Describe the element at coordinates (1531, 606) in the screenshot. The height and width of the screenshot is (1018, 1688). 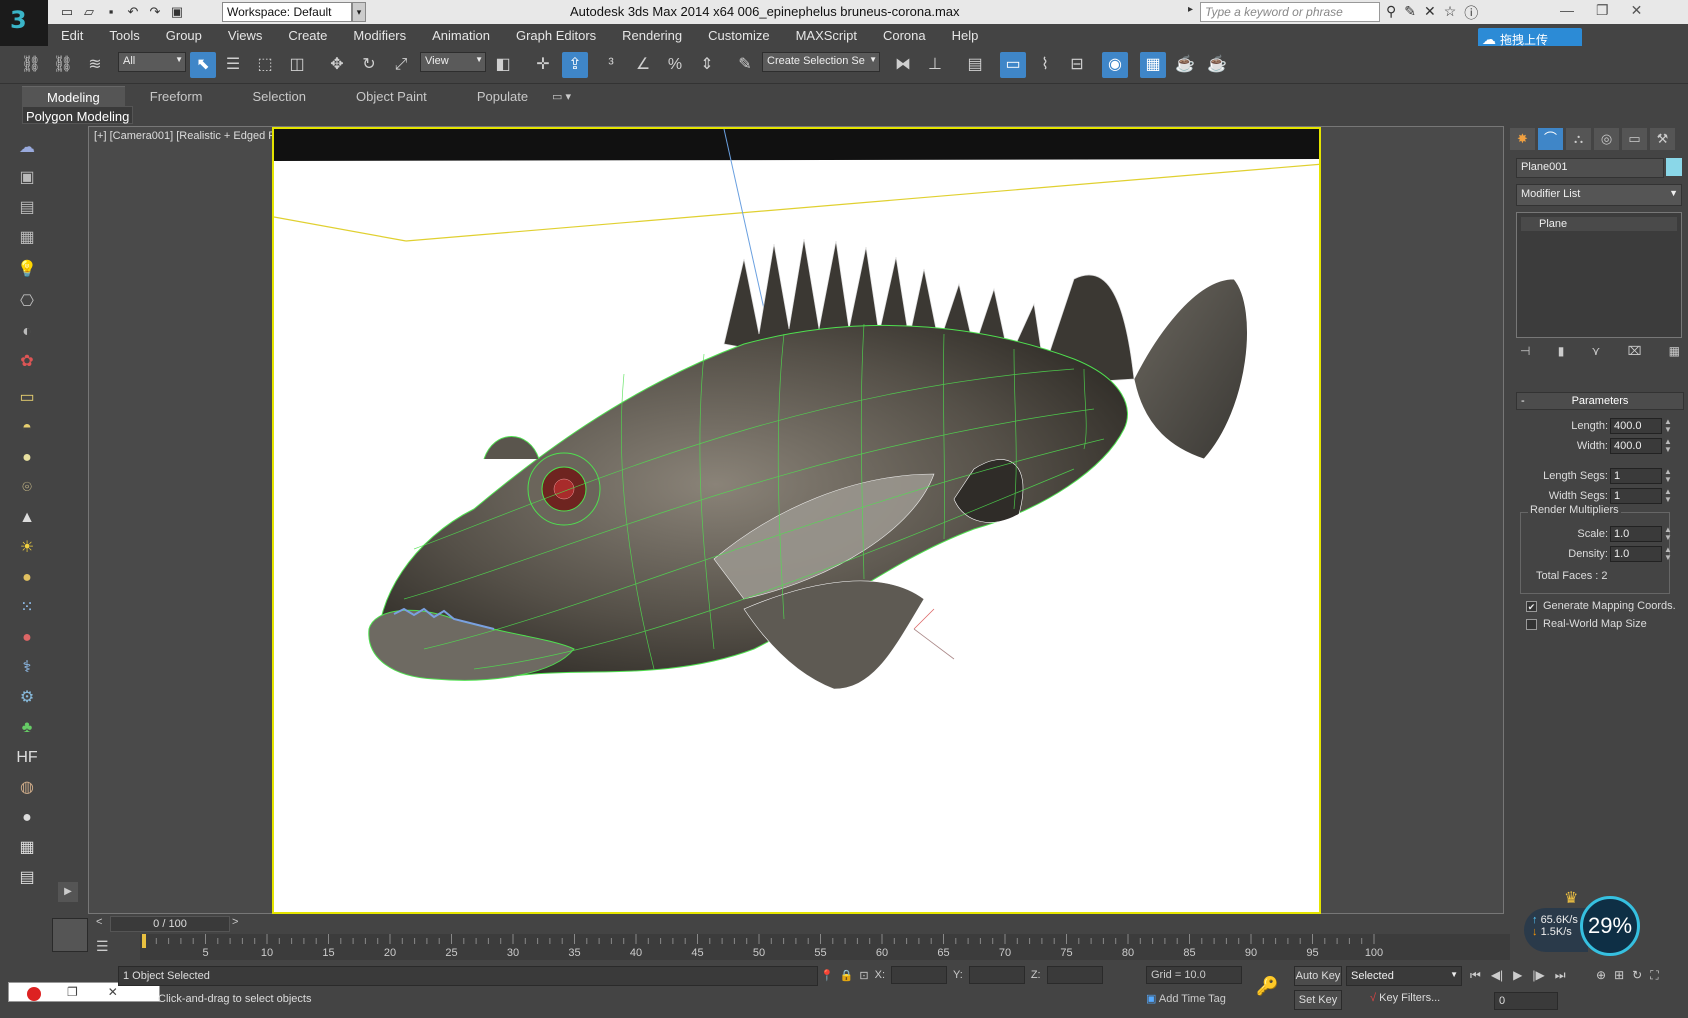
I see `checkbox-checked-icon: ✔` at that location.